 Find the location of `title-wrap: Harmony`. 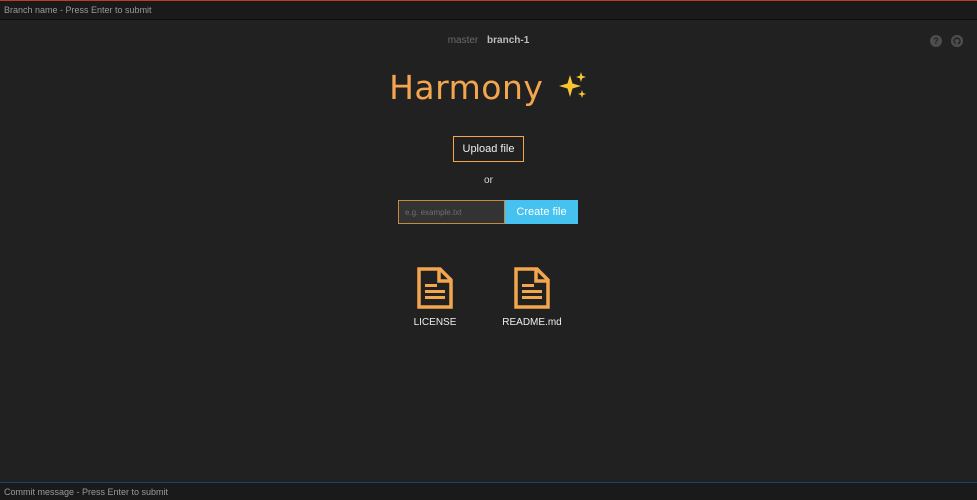

title-wrap: Harmony is located at coordinates (488, 87).